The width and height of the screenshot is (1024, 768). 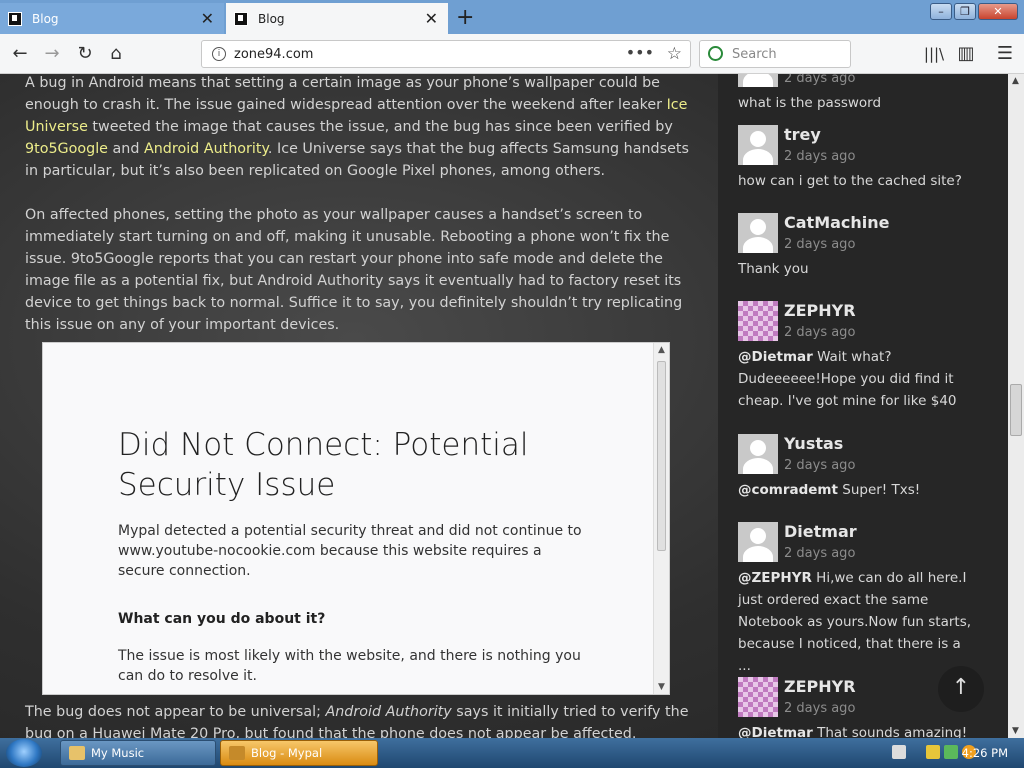 I want to click on embed-scrollbar: ▲ ▼, so click(x=661, y=518).